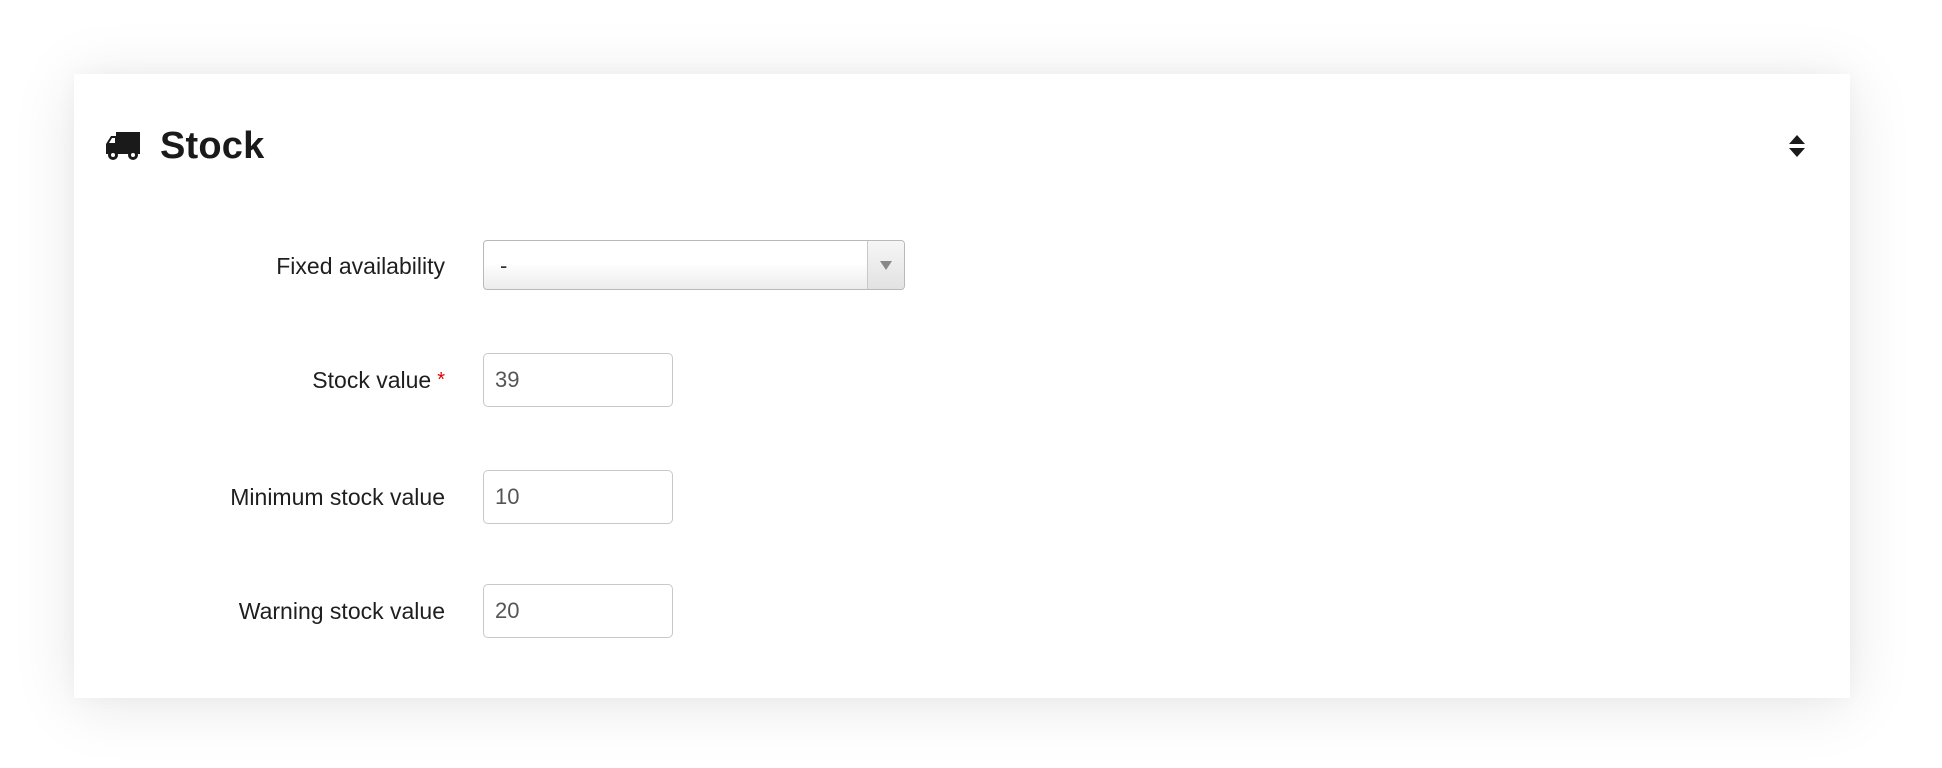 The image size is (1942, 768). What do you see at coordinates (578, 380) in the screenshot?
I see `stock-value-input` at bounding box center [578, 380].